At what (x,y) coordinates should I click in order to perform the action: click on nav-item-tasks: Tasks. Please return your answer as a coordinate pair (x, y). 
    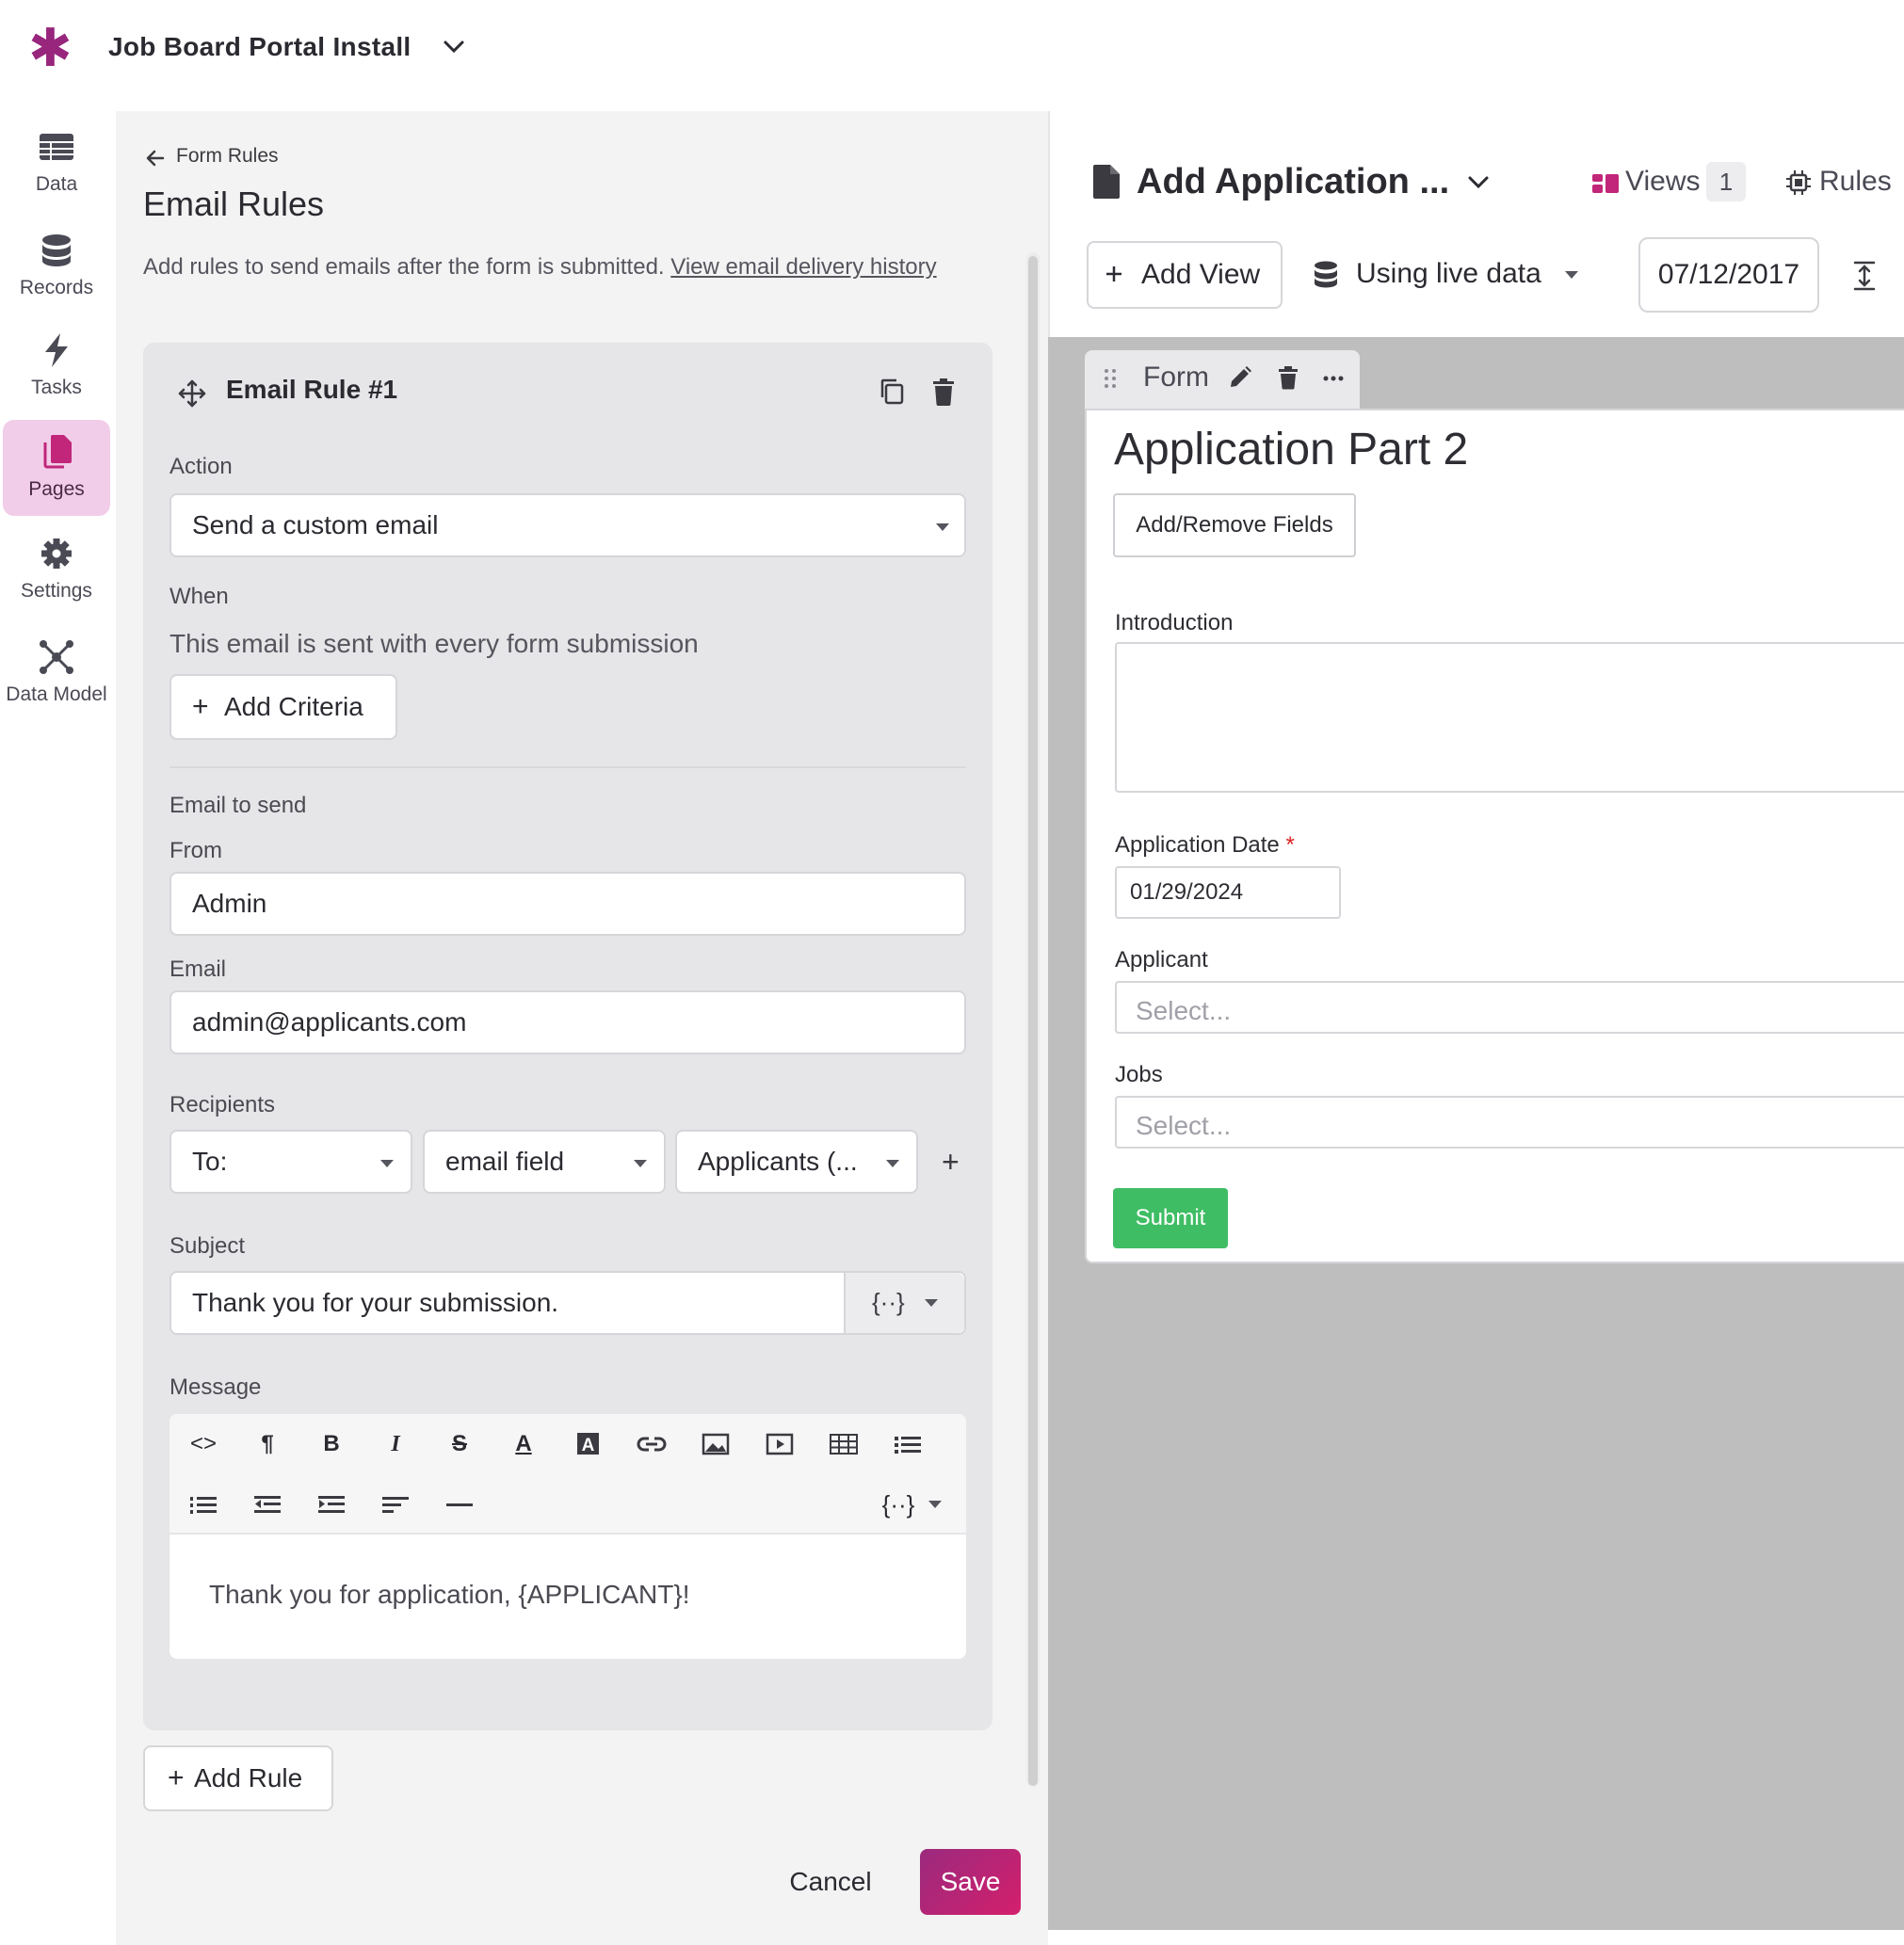
    Looking at the image, I should click on (56, 366).